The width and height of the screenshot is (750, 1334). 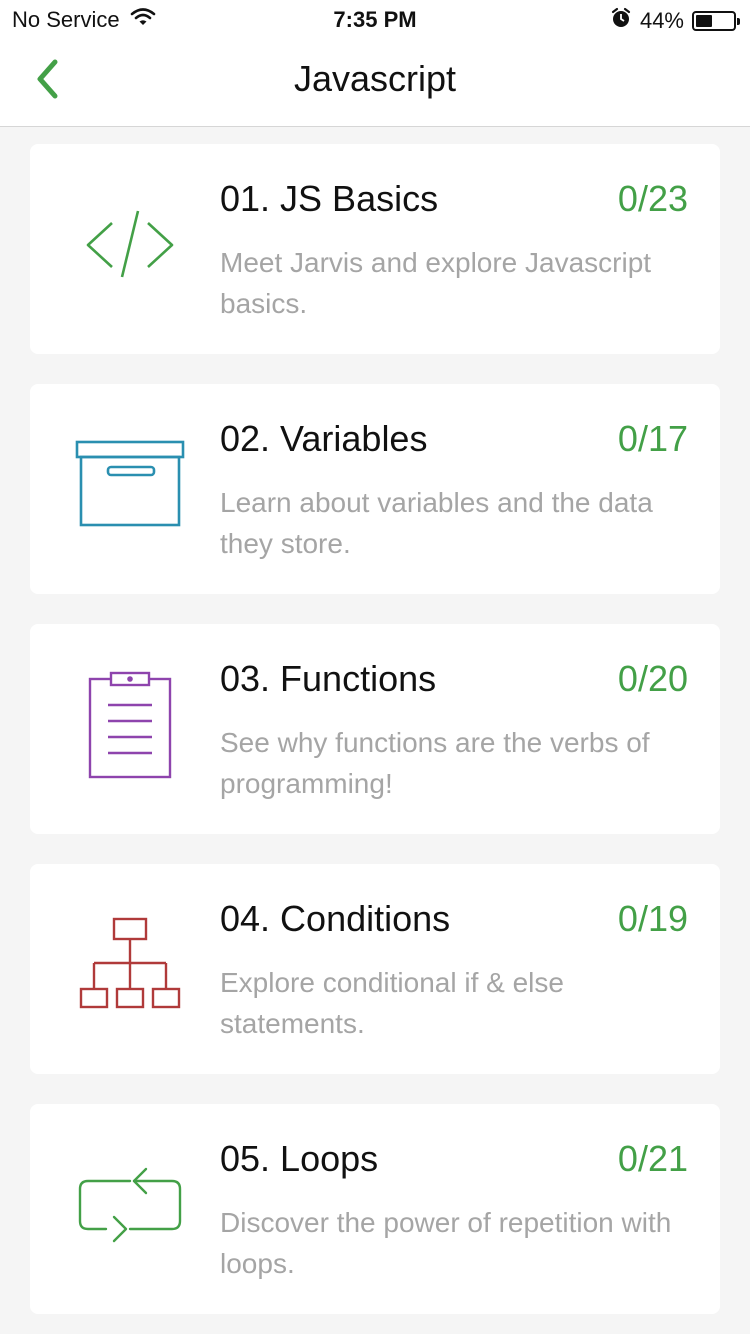 I want to click on status-bar: No Service 7:35 PM 44%, so click(x=375, y=20).